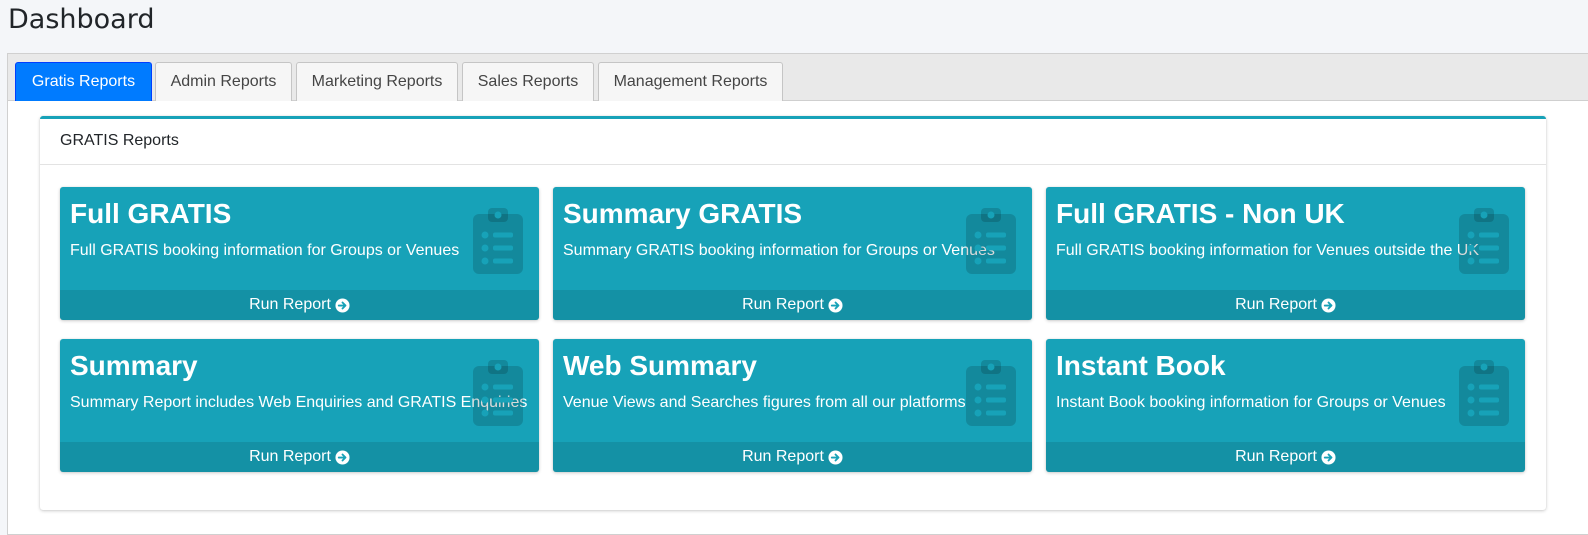  I want to click on tab-management-reports: Management Reports, so click(690, 81).